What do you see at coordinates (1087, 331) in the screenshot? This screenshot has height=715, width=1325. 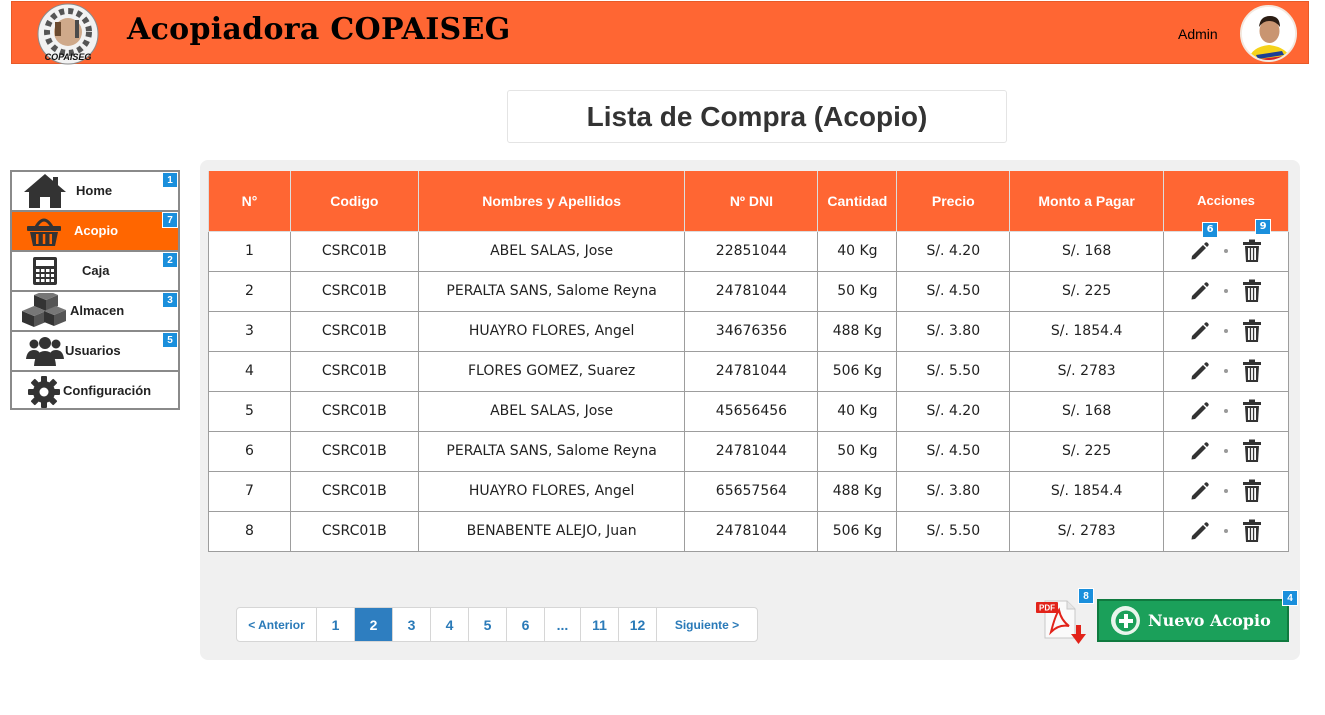 I see `cell-monto: S/. 1854.4` at bounding box center [1087, 331].